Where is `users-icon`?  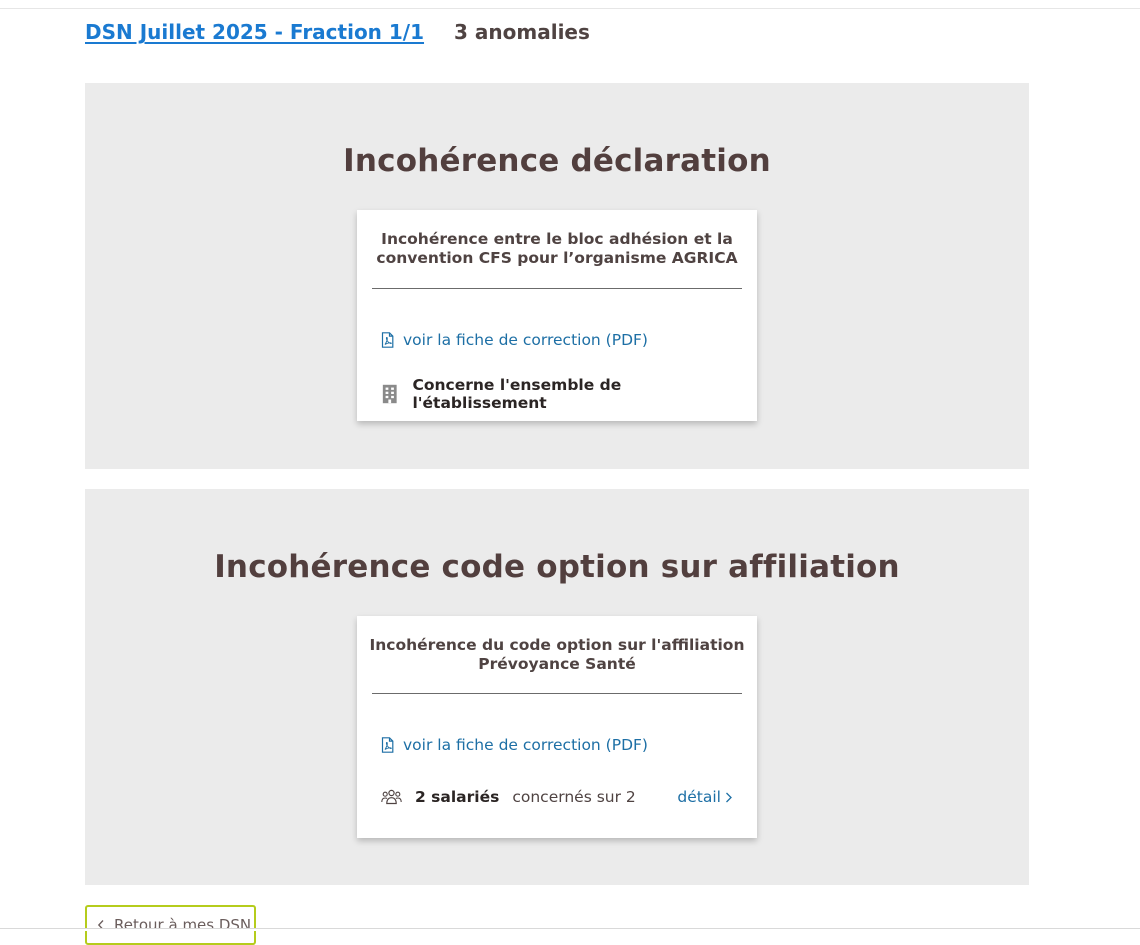
users-icon is located at coordinates (391, 797).